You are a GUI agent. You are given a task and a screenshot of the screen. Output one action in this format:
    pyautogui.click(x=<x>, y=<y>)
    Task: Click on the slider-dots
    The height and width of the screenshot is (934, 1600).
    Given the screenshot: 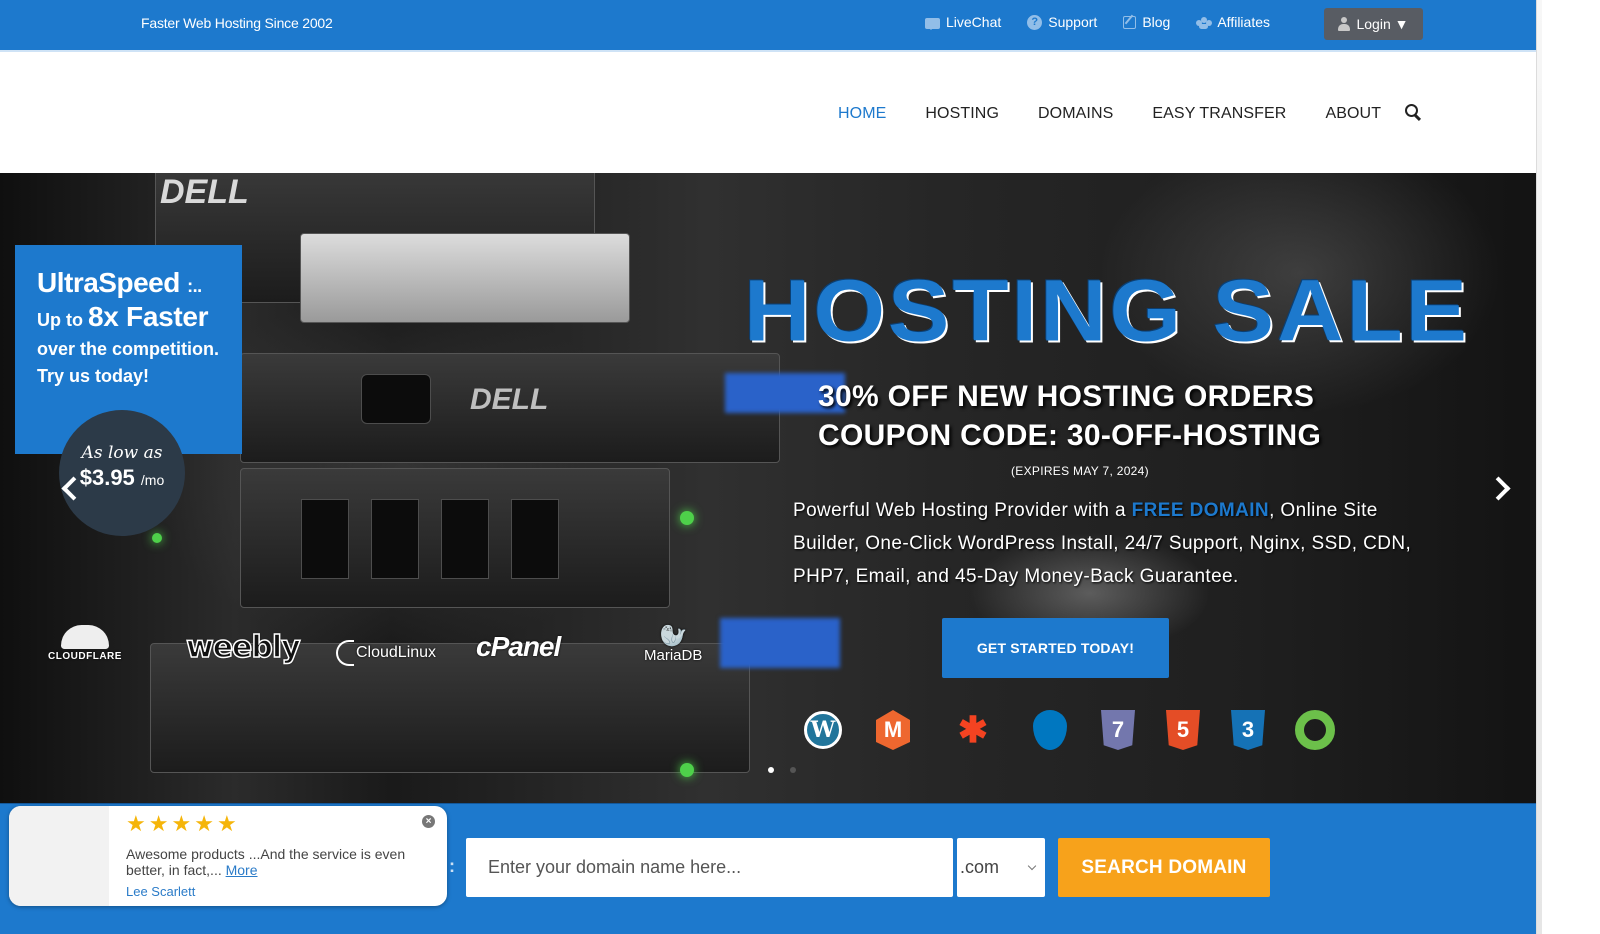 What is the action you would take?
    pyautogui.click(x=782, y=770)
    